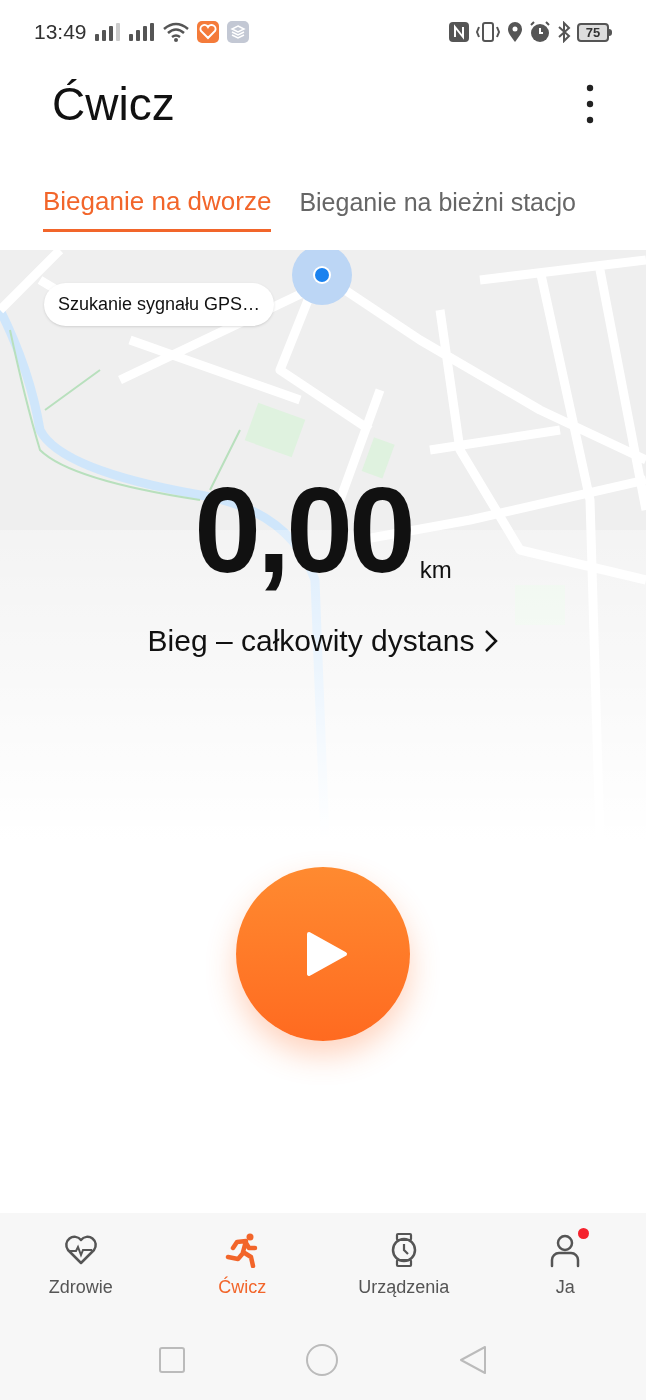  Describe the element at coordinates (590, 104) in the screenshot. I see `more-options-icon` at that location.